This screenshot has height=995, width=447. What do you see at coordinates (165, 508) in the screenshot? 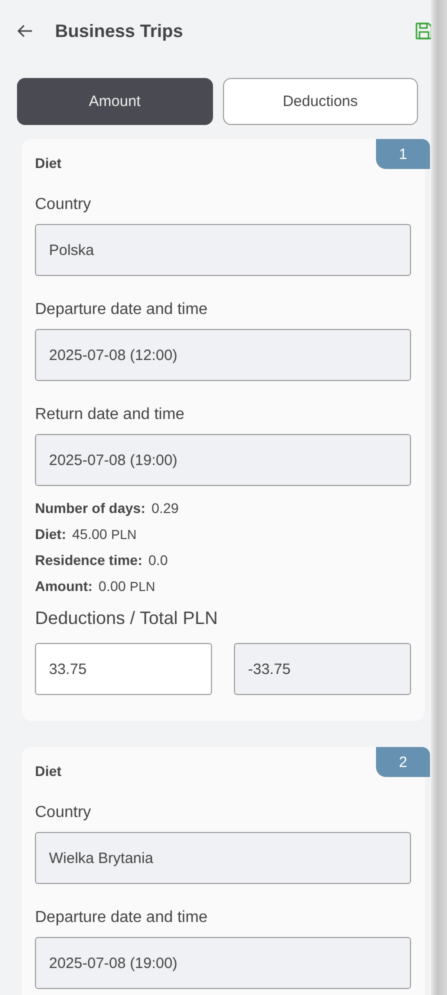
I see `stat-value: 0.29` at bounding box center [165, 508].